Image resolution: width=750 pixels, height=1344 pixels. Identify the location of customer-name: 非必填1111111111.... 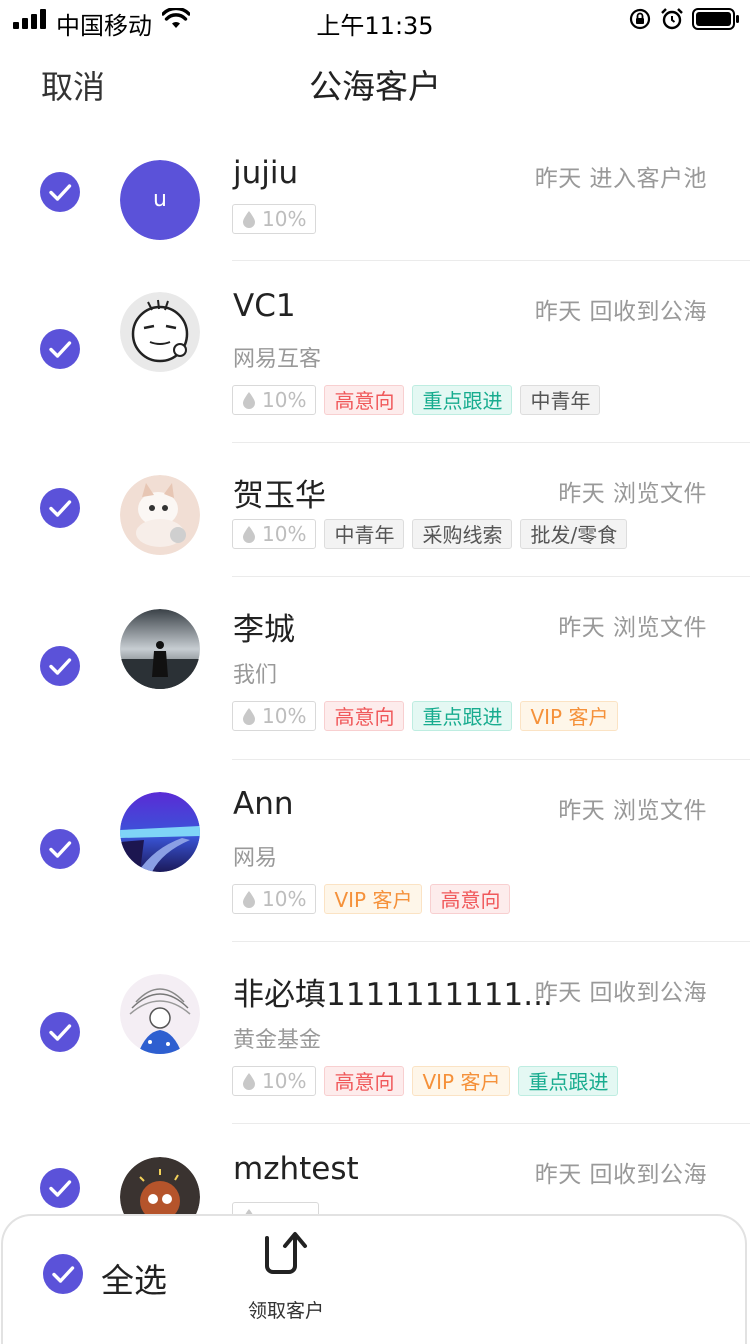
(393, 995).